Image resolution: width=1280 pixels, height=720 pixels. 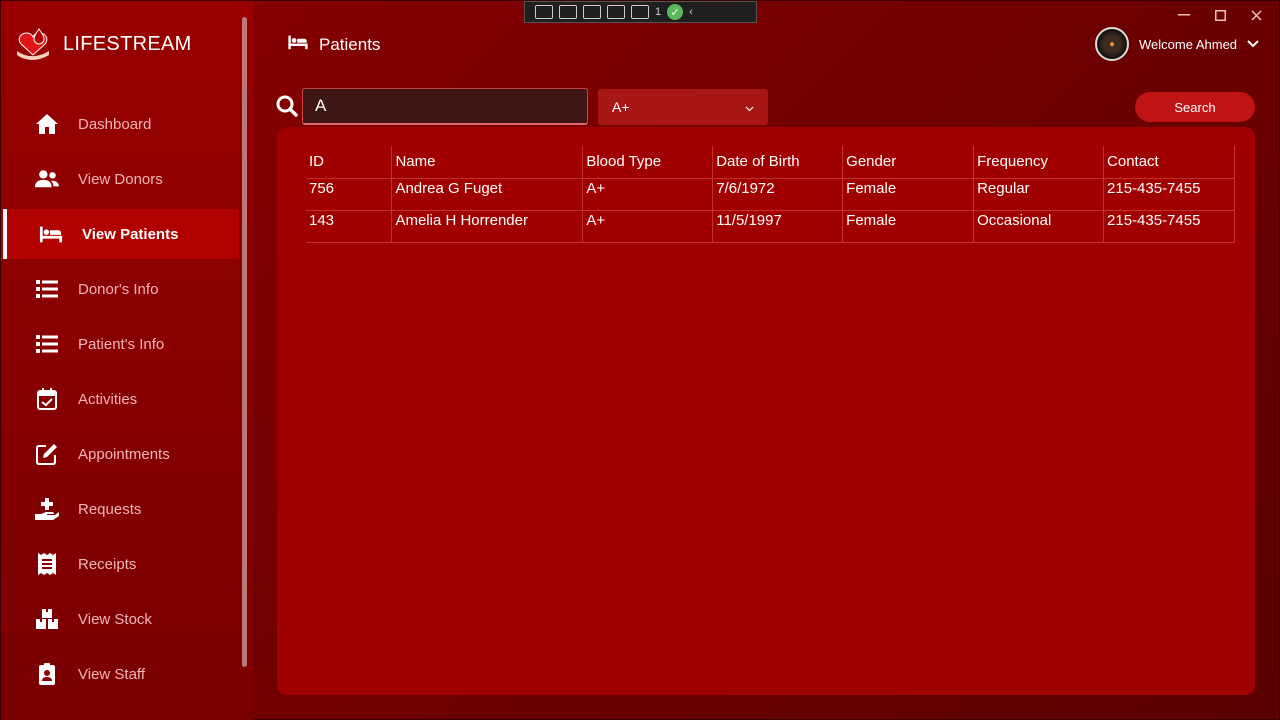 I want to click on sidebar-item-appointments: Appointments, so click(x=120, y=454).